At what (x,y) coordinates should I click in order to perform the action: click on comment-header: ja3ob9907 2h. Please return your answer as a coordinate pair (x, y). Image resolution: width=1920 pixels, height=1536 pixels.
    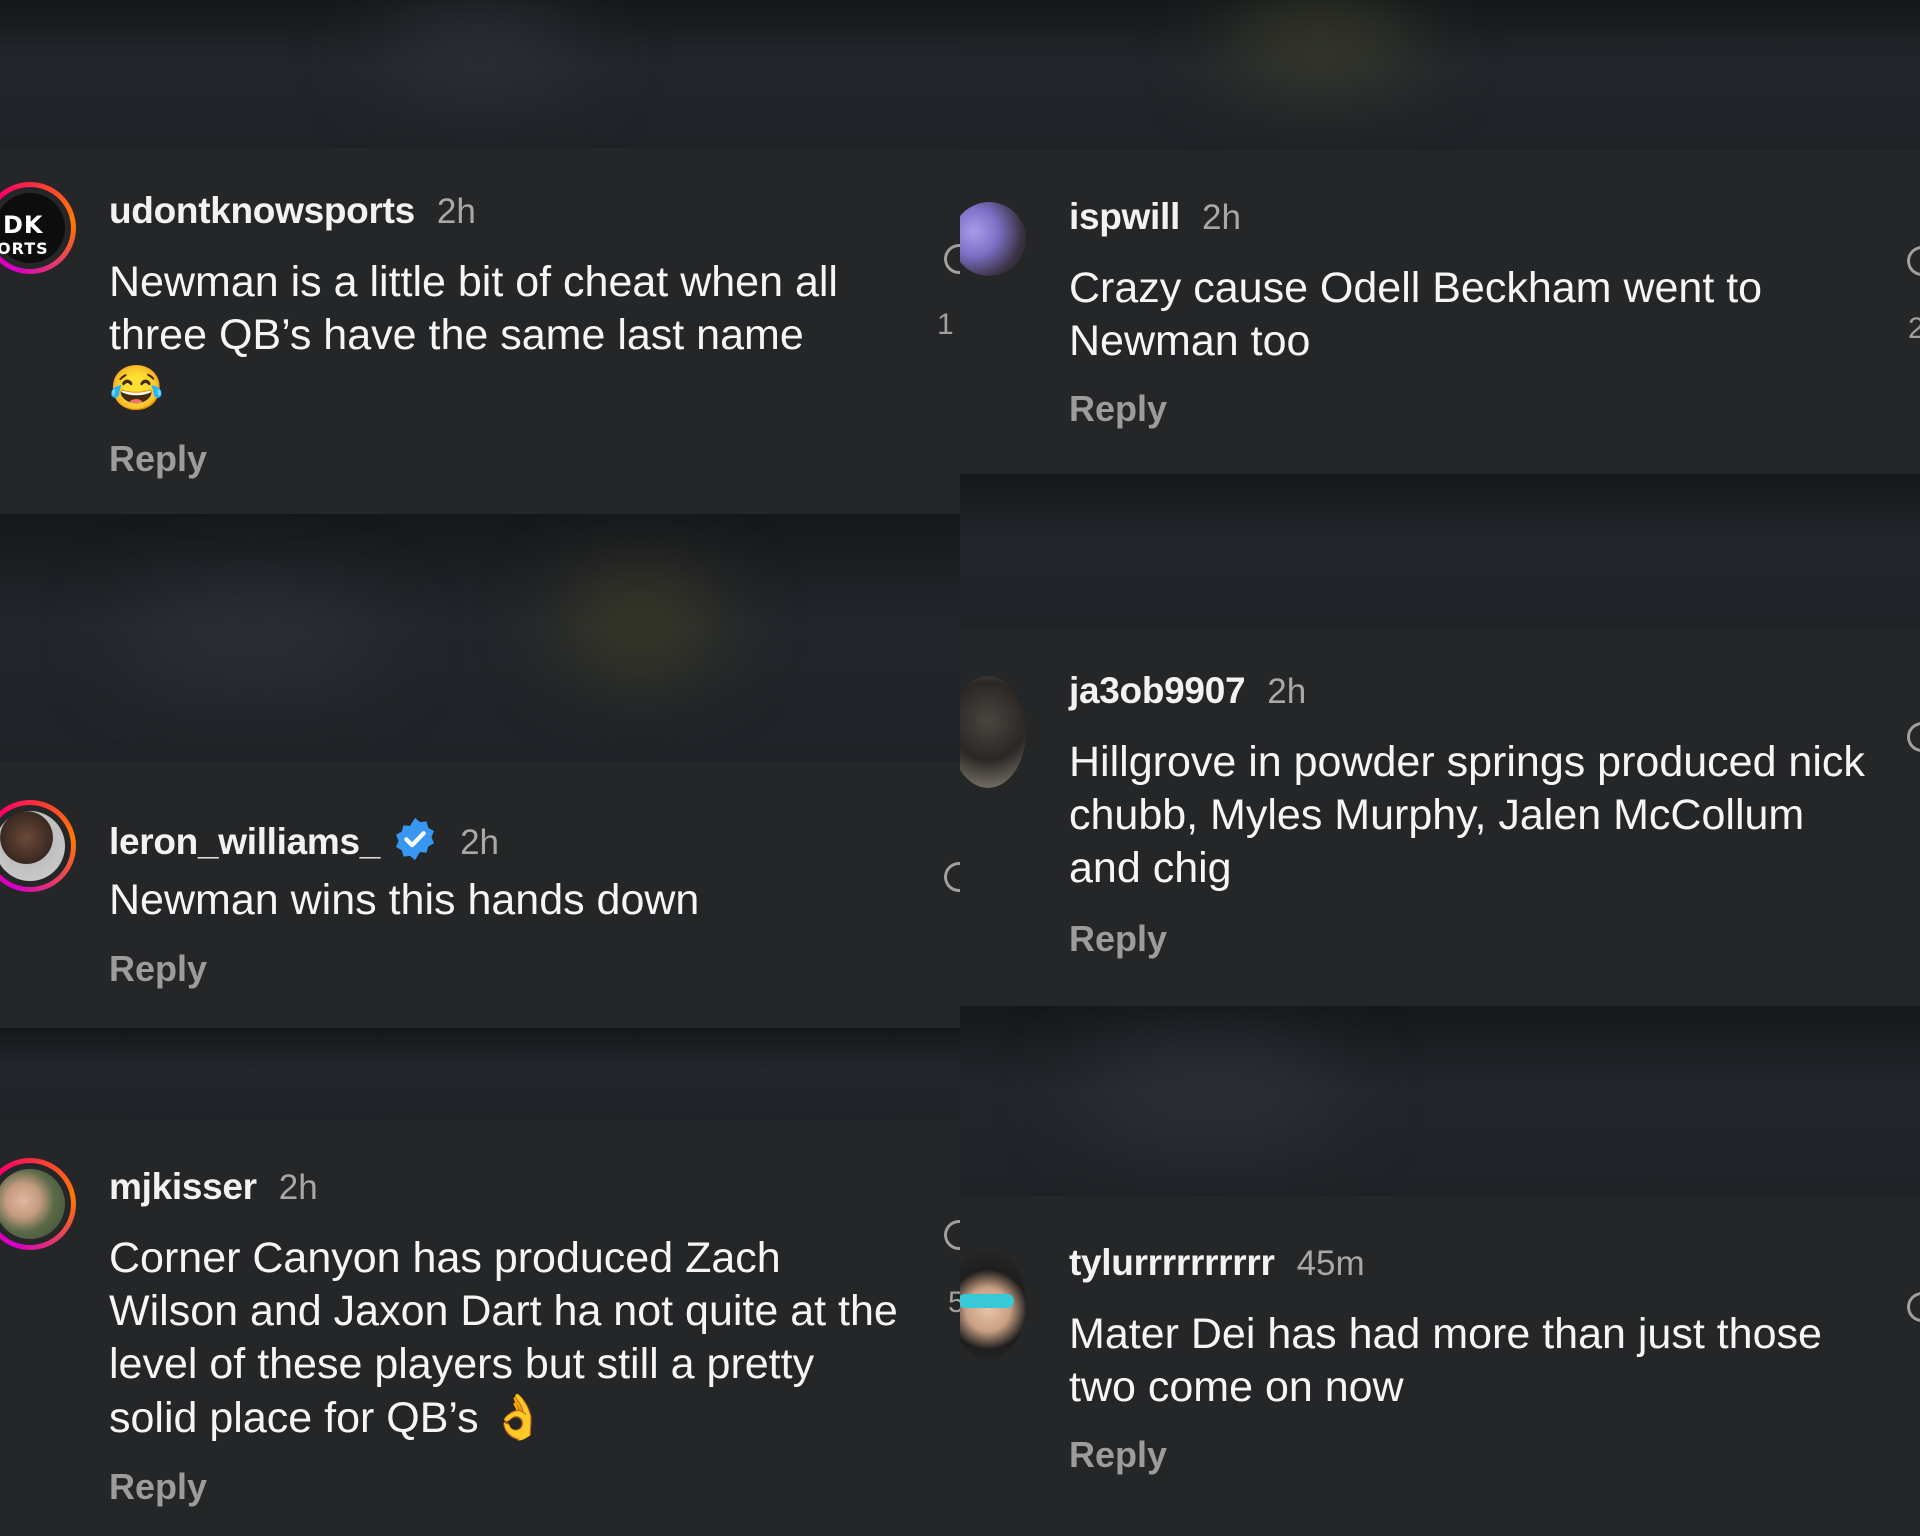
    Looking at the image, I should click on (1187, 691).